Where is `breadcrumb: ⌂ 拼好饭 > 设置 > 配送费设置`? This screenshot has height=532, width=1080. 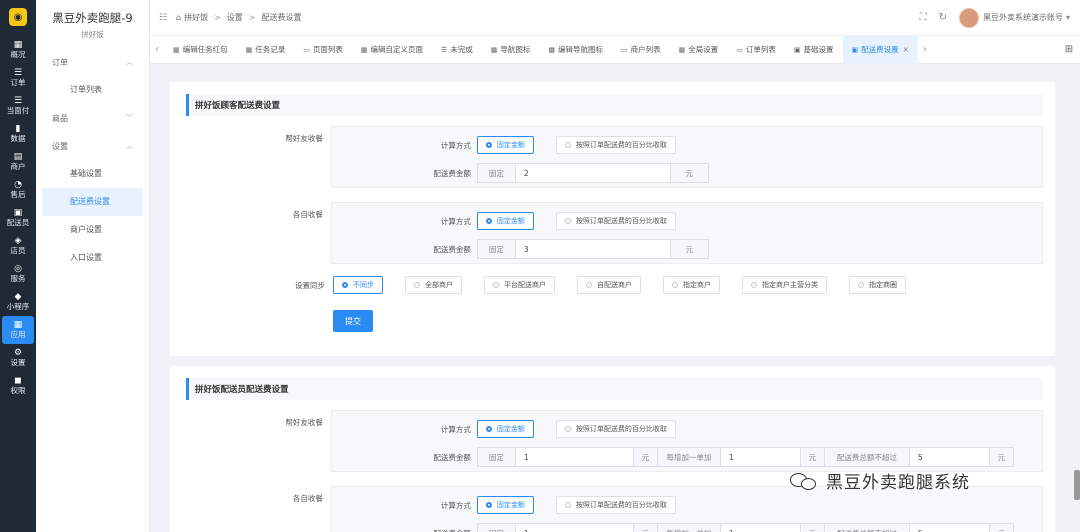
breadcrumb: ⌂ 拼好饭 > 设置 > 配送费设置 is located at coordinates (239, 17).